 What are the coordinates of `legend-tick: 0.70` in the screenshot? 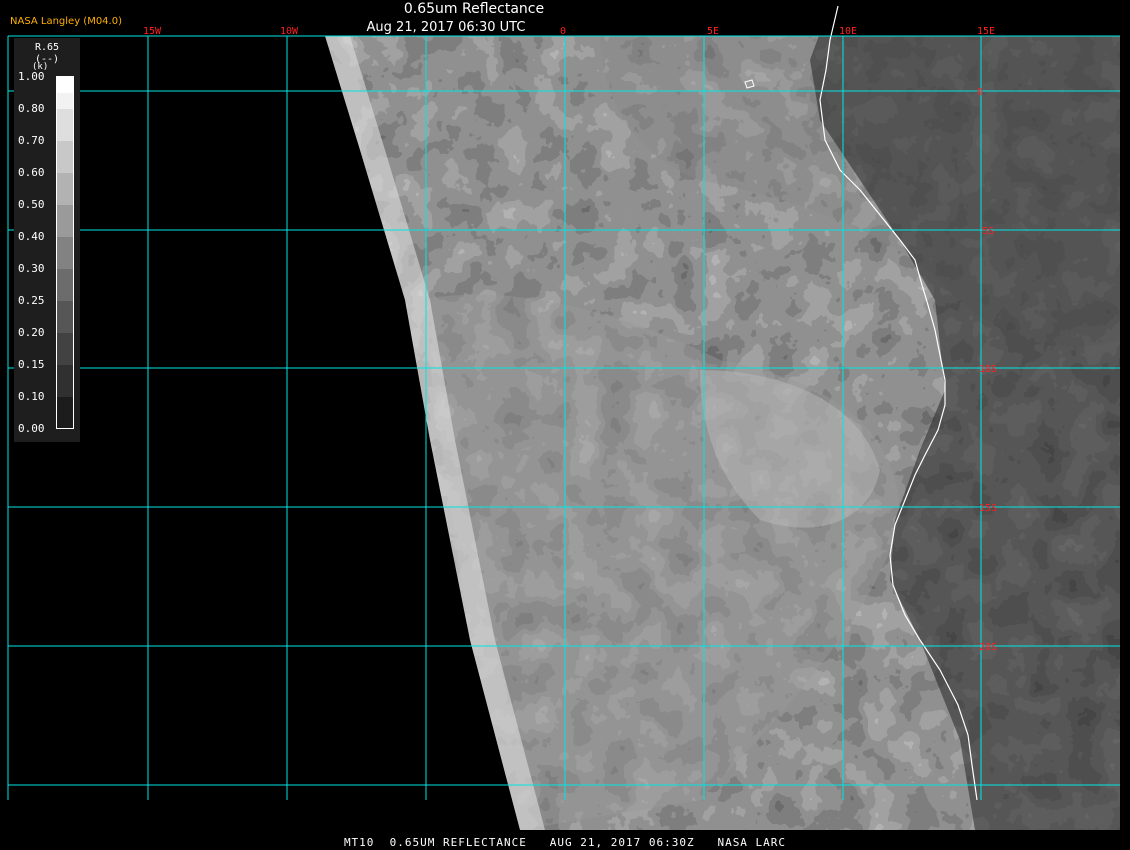 It's located at (31, 140).